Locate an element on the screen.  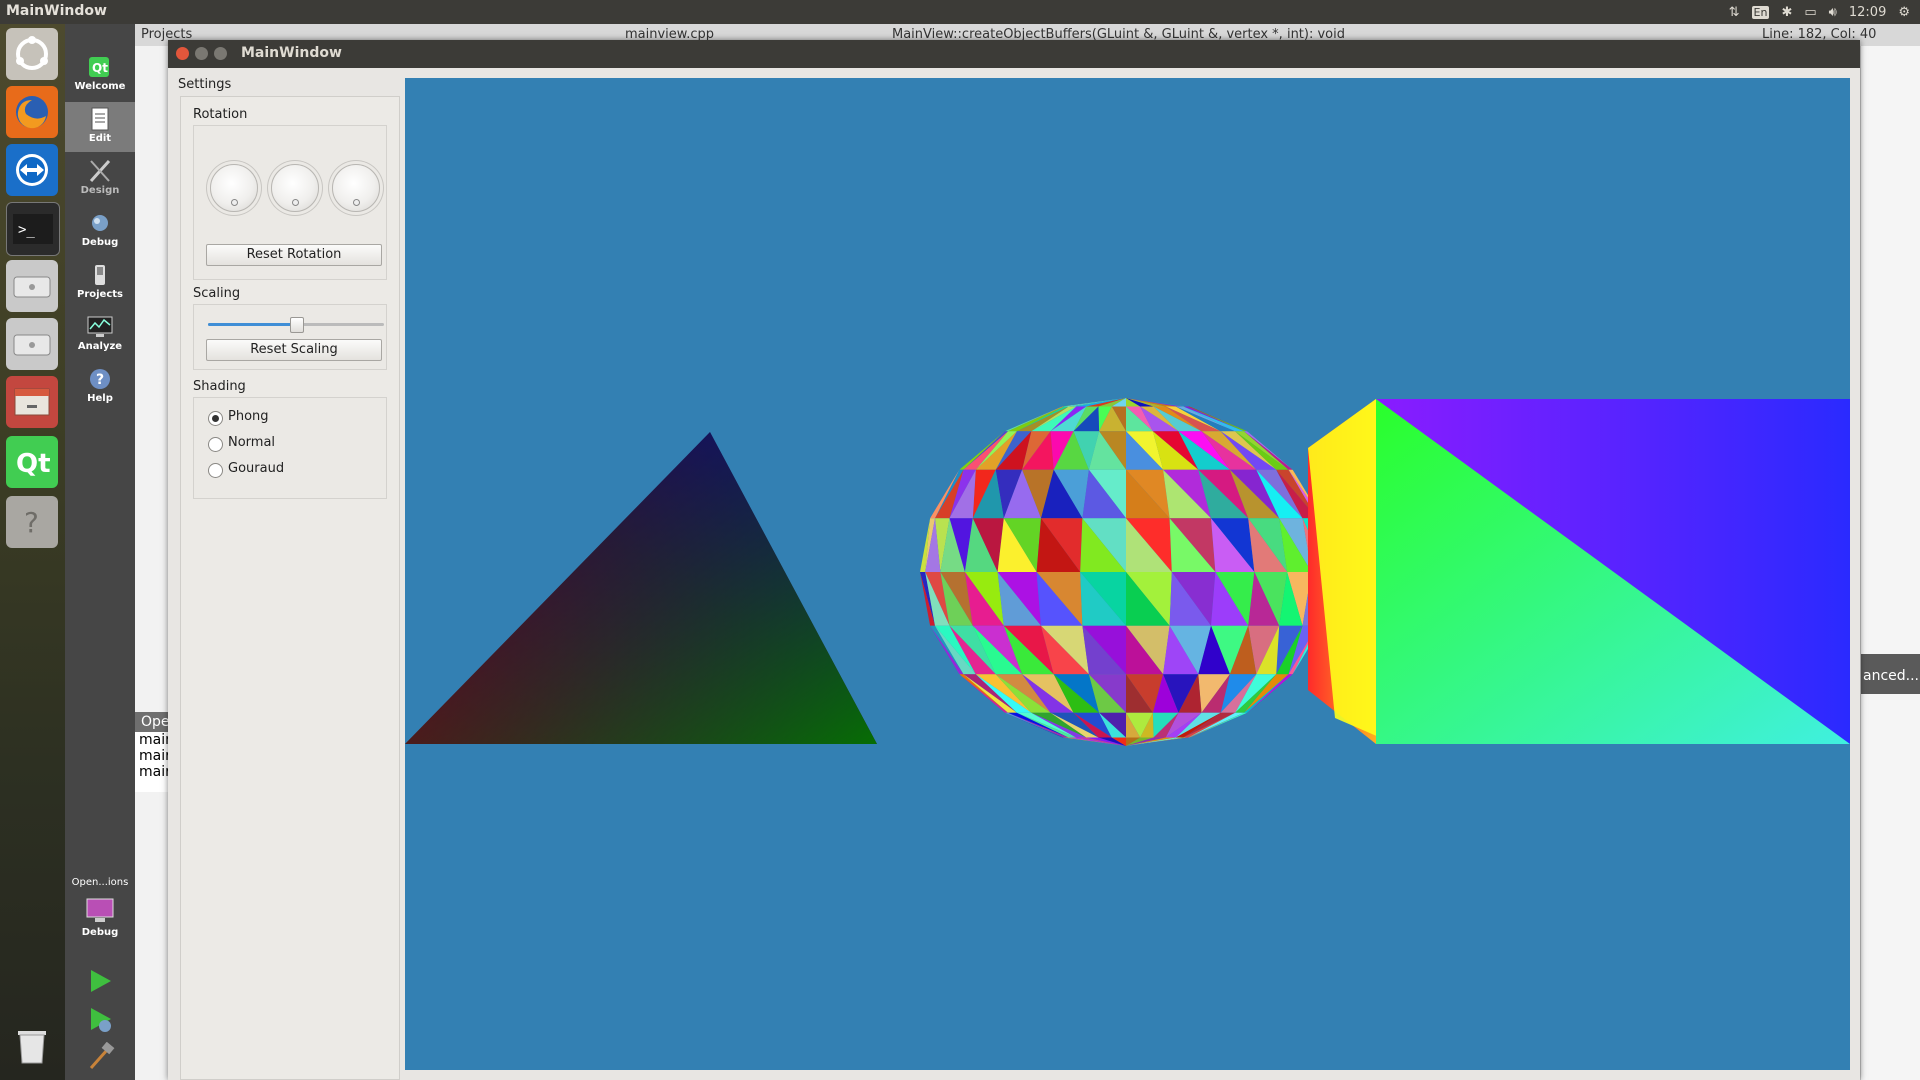
target-project-label: Open...ions is located at coordinates (100, 882).